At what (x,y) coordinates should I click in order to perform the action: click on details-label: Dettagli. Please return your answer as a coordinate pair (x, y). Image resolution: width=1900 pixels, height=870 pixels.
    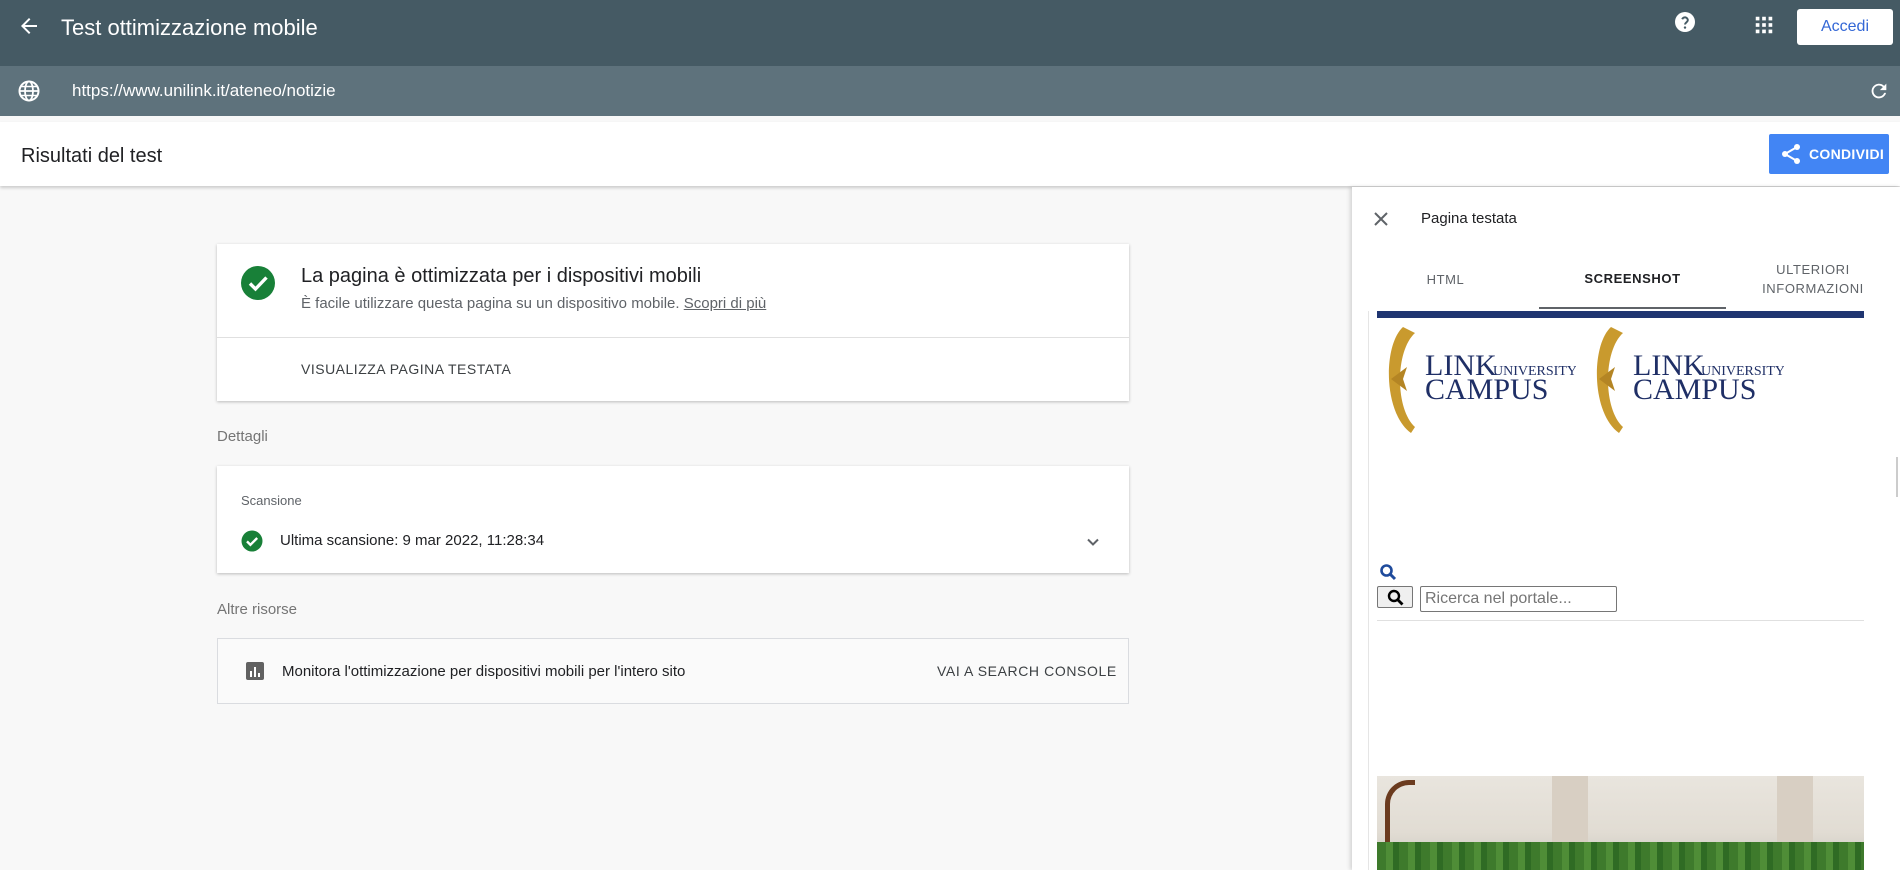
    Looking at the image, I should click on (242, 436).